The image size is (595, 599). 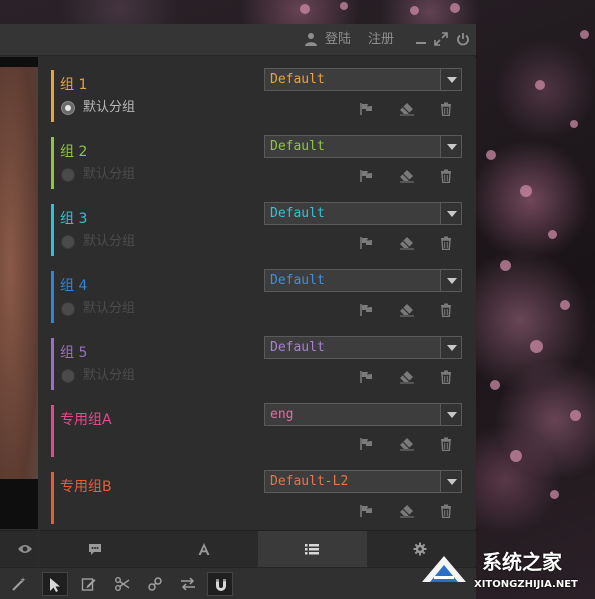 I want to click on edit-toolbar, so click(x=238, y=583).